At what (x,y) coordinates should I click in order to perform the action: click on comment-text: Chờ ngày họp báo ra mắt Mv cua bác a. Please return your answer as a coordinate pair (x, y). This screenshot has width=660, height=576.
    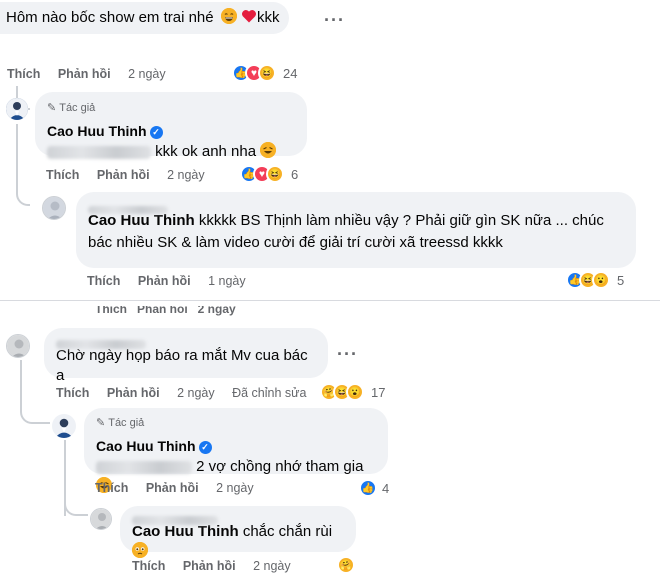
    Looking at the image, I should click on (182, 365).